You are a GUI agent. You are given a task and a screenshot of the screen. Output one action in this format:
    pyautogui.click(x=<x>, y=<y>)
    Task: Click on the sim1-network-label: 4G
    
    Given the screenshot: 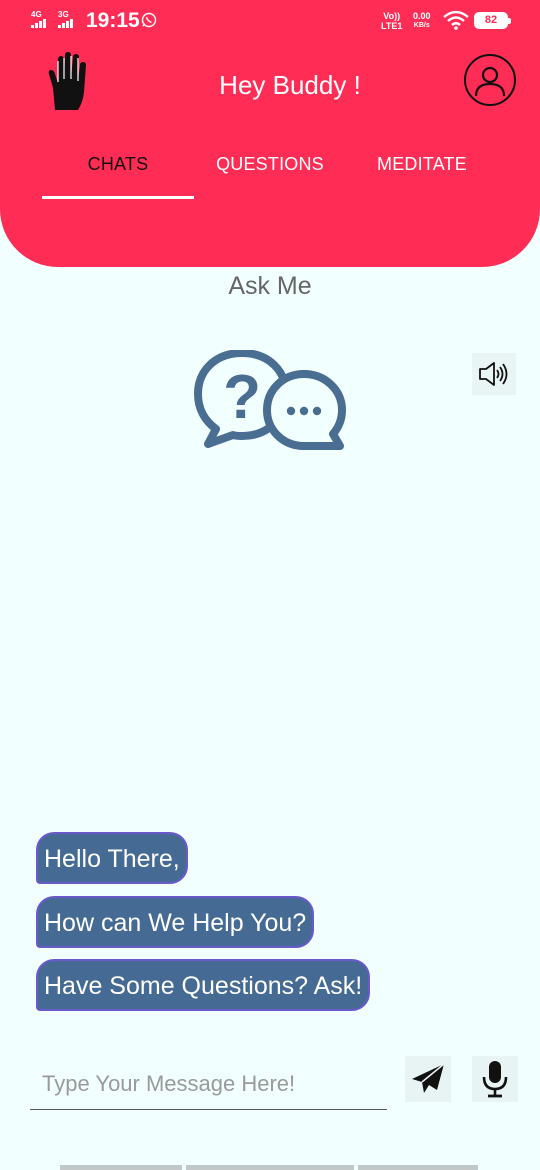 What is the action you would take?
    pyautogui.click(x=36, y=14)
    